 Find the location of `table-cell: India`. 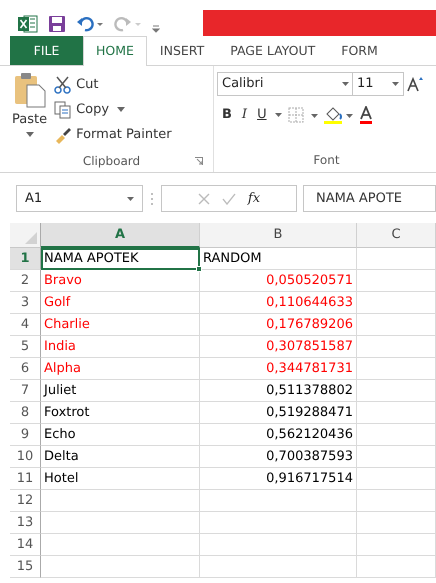

table-cell: India is located at coordinates (120, 347).